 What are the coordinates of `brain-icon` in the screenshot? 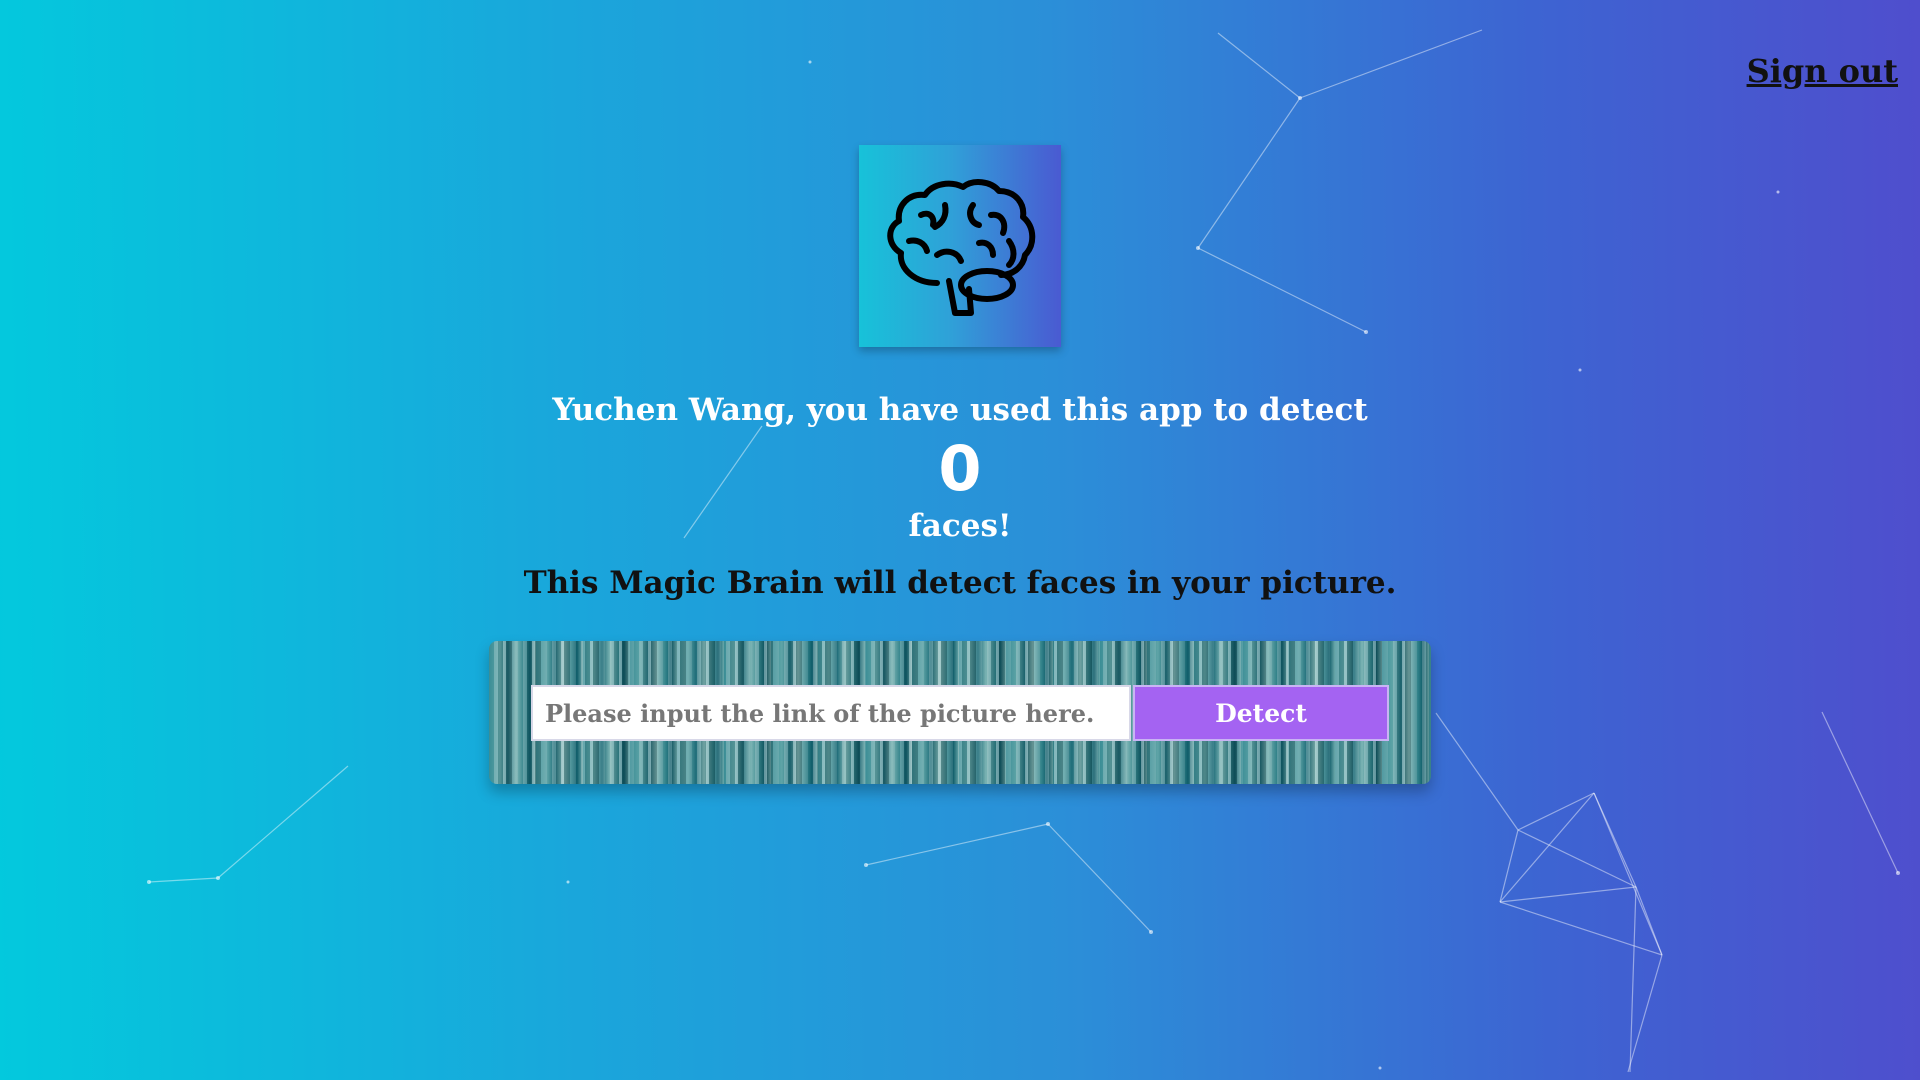 It's located at (961, 247).